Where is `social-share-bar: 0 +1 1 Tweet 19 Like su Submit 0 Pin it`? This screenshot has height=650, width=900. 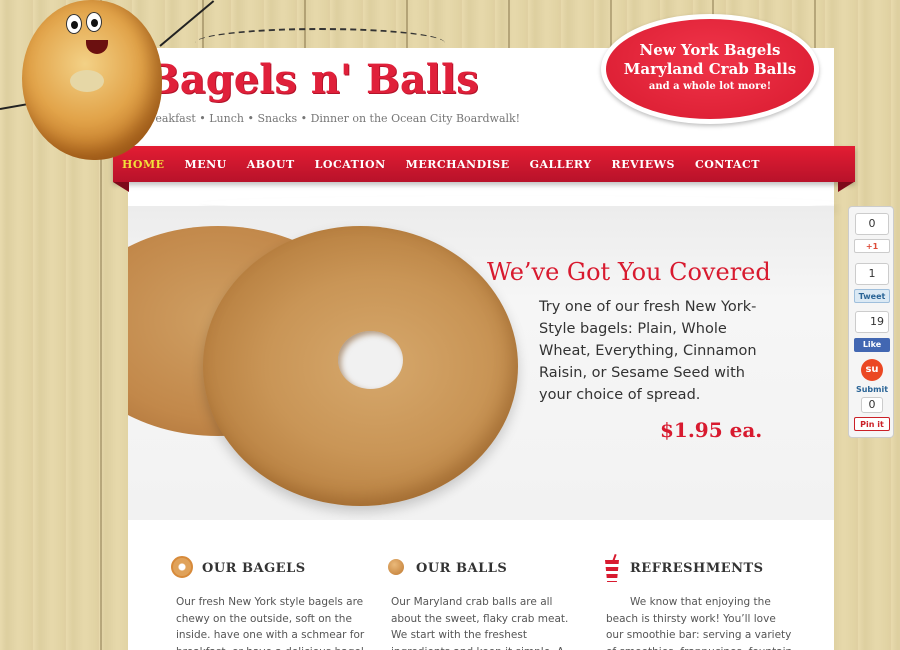
social-share-bar: 0 +1 1 Tweet 19 Like su Submit 0 Pin it is located at coordinates (871, 322).